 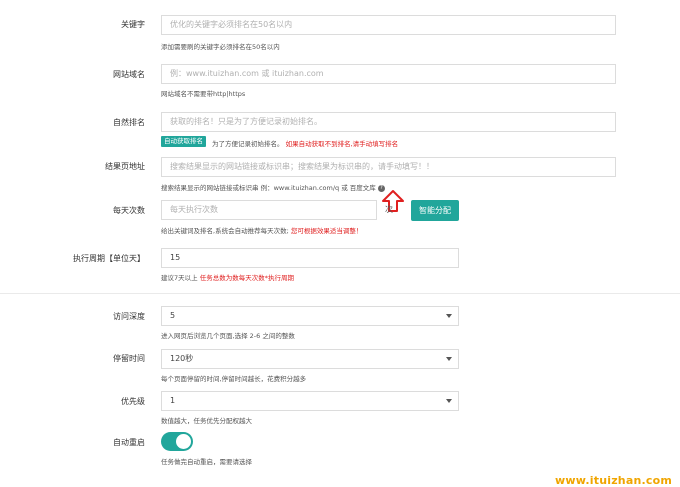 What do you see at coordinates (340, 293) in the screenshot?
I see `section-divider` at bounding box center [340, 293].